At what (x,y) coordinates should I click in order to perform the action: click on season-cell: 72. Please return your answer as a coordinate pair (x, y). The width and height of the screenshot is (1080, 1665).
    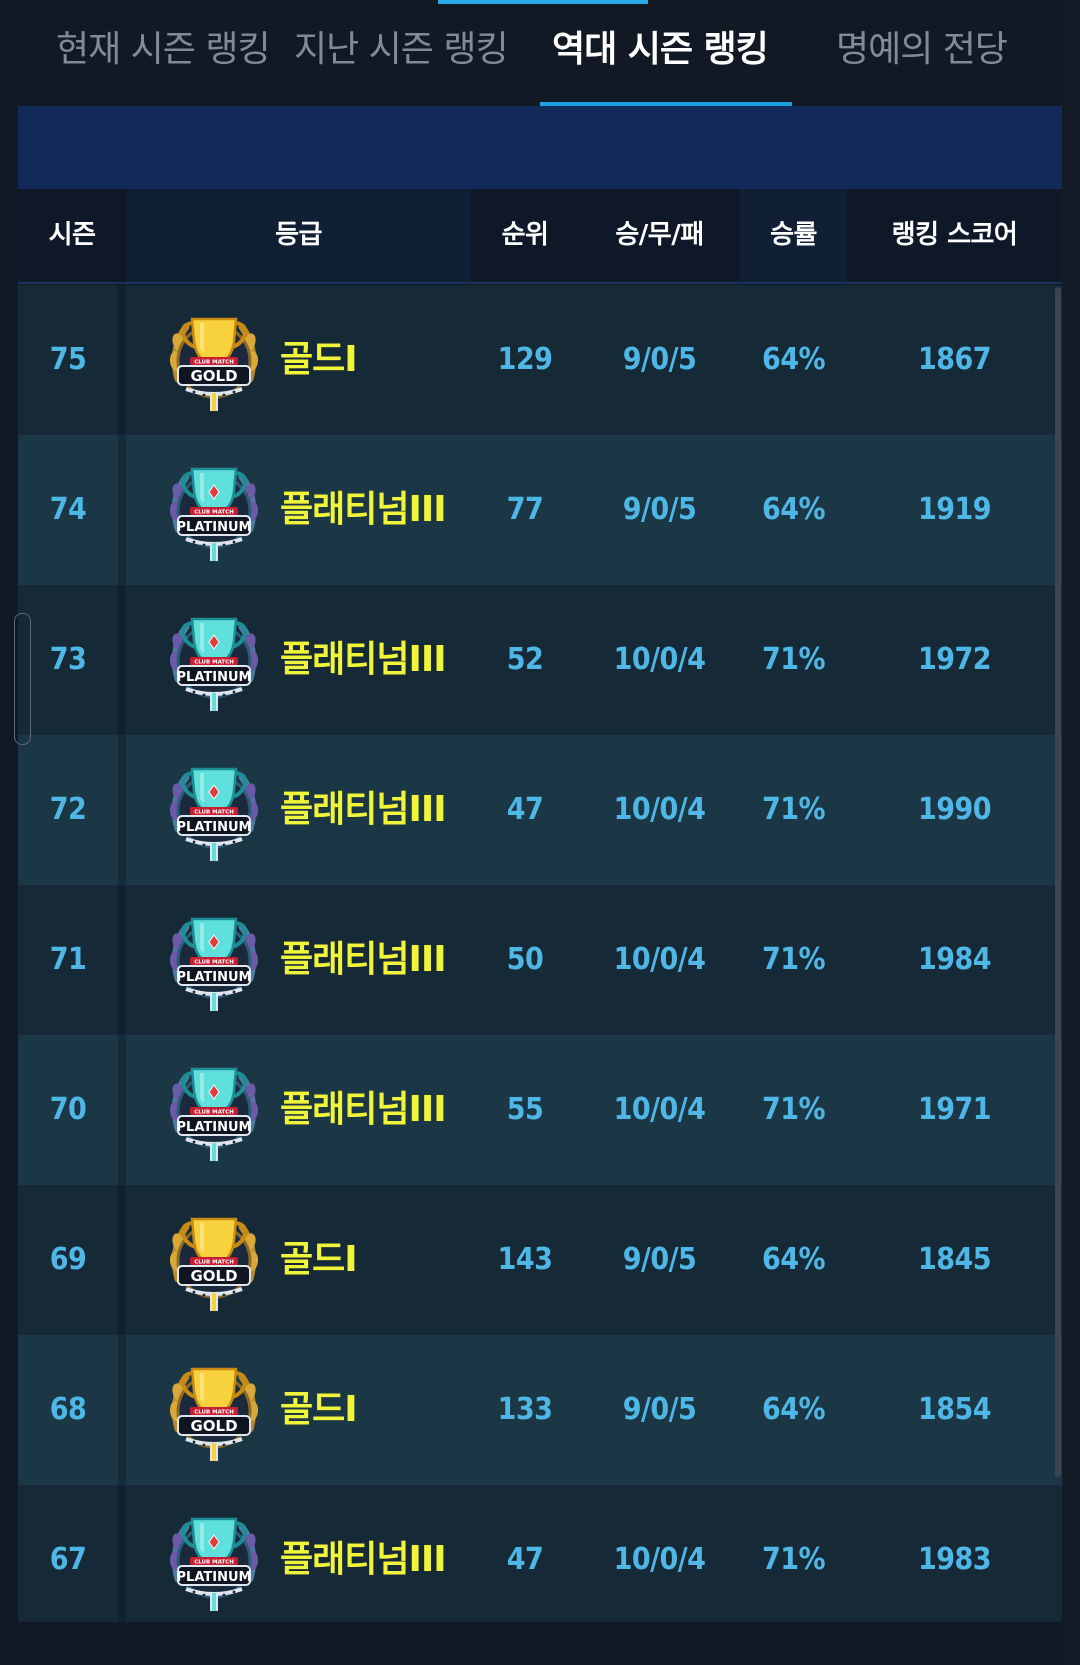
    Looking at the image, I should click on (68, 809).